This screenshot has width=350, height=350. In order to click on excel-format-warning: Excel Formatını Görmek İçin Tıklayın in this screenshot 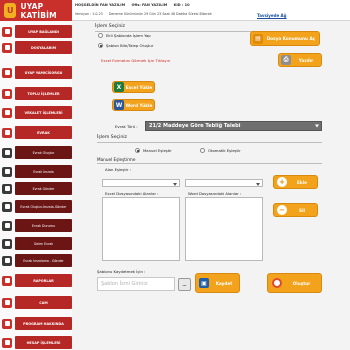, I will do `click(135, 60)`.